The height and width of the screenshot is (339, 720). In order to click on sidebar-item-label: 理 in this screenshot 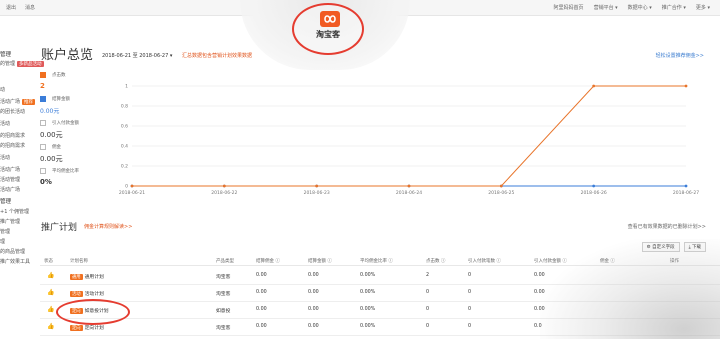, I will do `click(3, 242)`.